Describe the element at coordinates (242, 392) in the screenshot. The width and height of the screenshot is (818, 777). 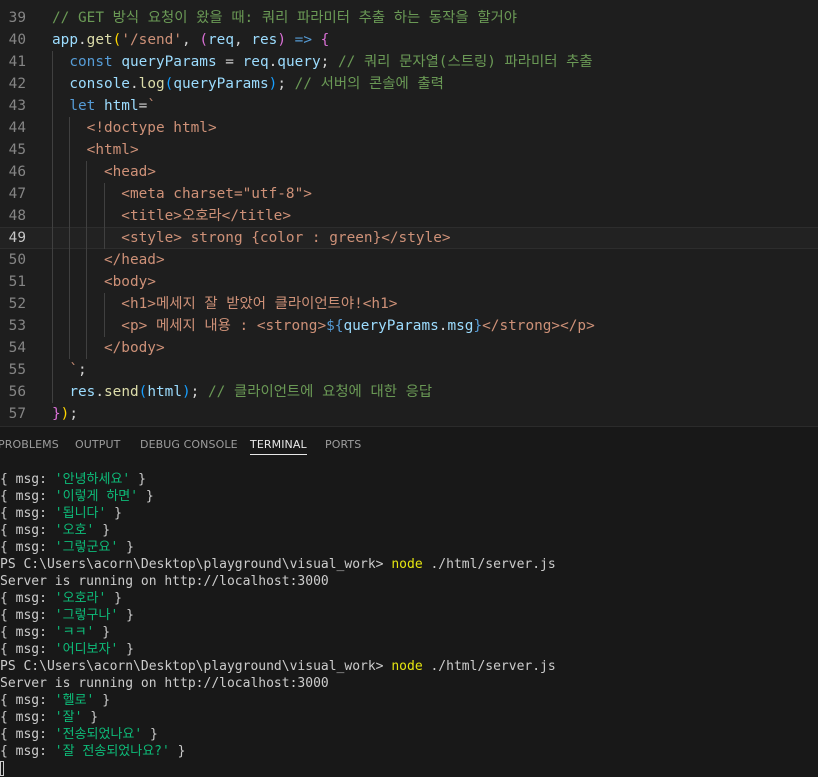
I see `code-text: res.send(html); // 클라이언트에 요청에 대한 응답` at that location.